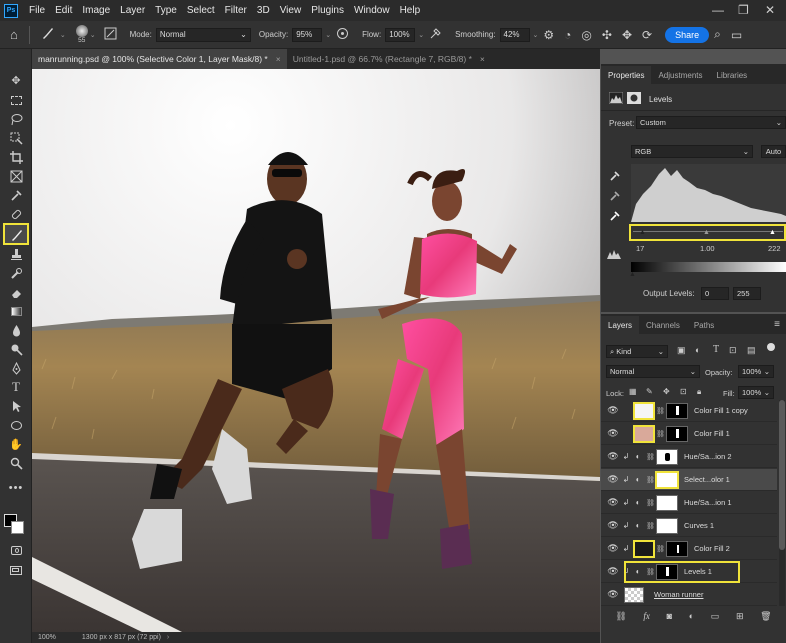 This screenshot has height=643, width=786. I want to click on trash-icon: 🗑︎, so click(765, 616).